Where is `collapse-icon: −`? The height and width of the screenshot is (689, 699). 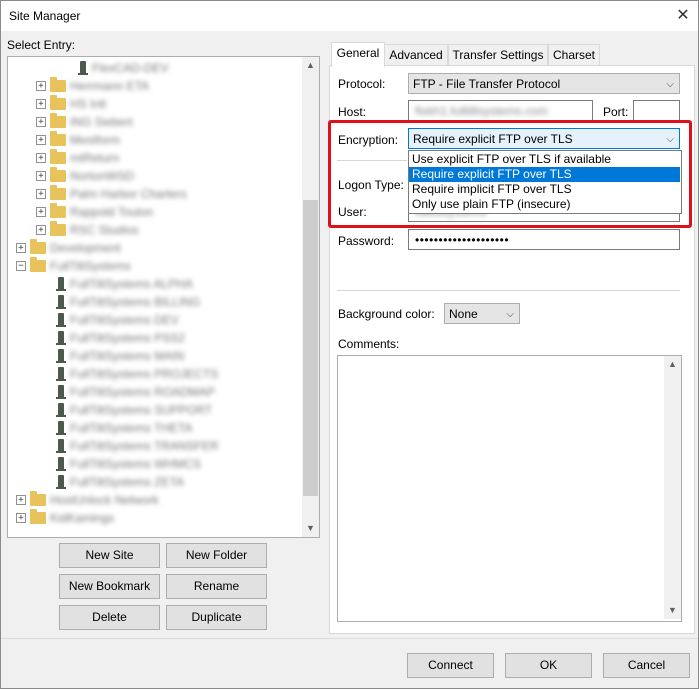 collapse-icon: − is located at coordinates (21, 266).